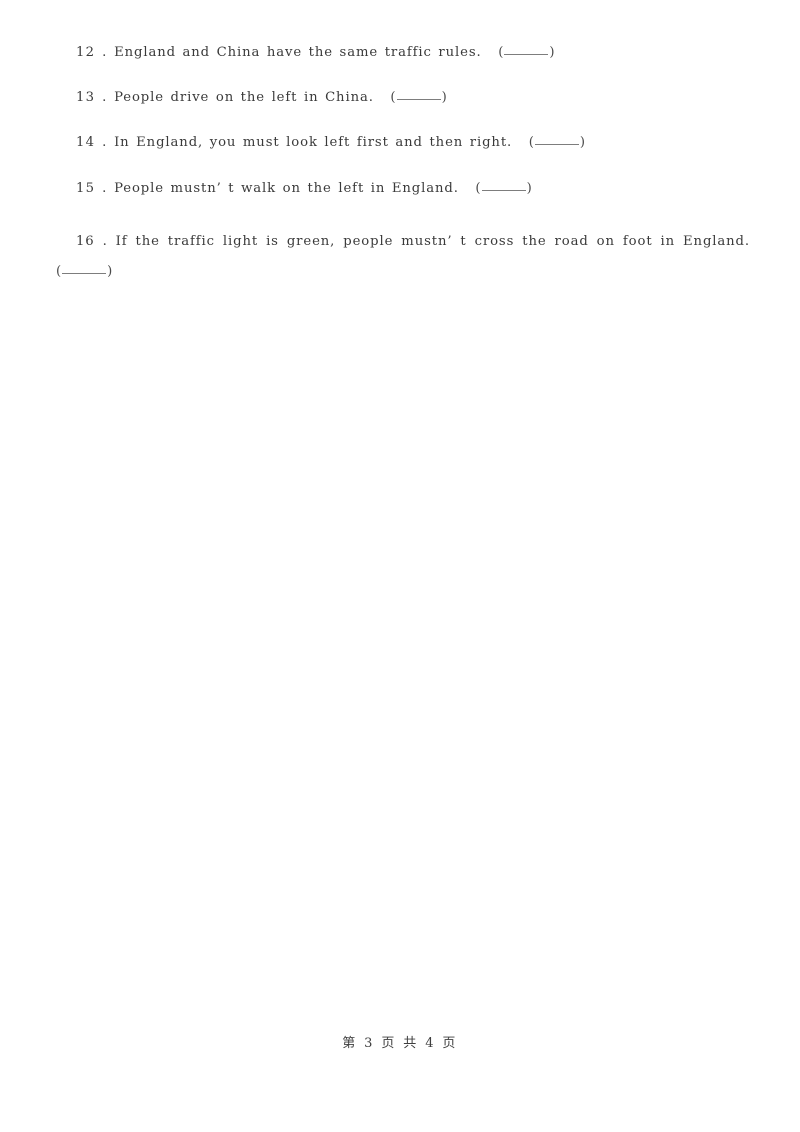 The image size is (800, 1132). Describe the element at coordinates (92, 241) in the screenshot. I see `question-number: 16 .` at that location.